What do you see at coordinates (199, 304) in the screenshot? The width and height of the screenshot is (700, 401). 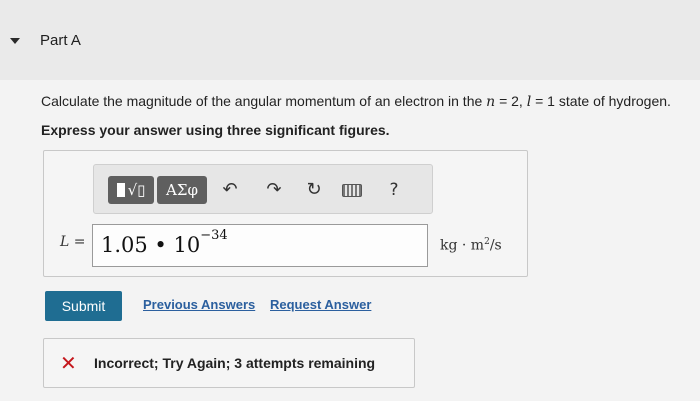 I see `previous-answers-link: Previous Answers` at bounding box center [199, 304].